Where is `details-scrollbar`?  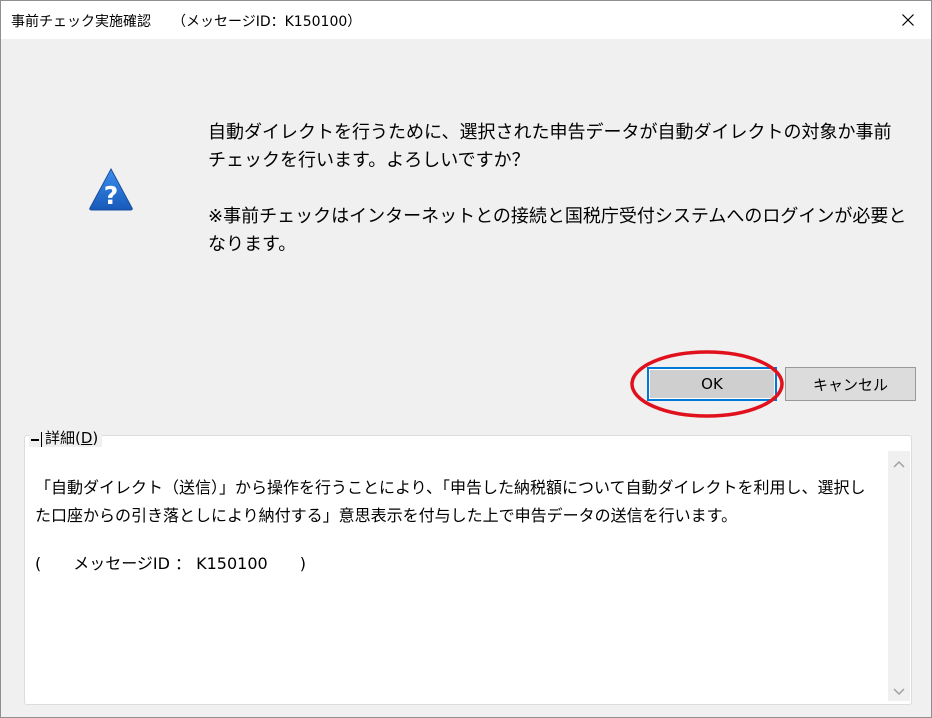
details-scrollbar is located at coordinates (899, 576).